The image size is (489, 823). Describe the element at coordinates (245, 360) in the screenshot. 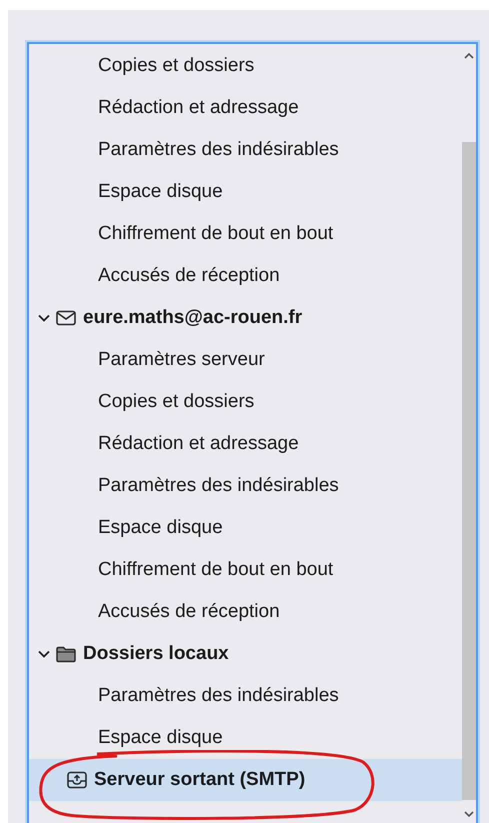

I see `tree-item: Paramètres serveur` at that location.